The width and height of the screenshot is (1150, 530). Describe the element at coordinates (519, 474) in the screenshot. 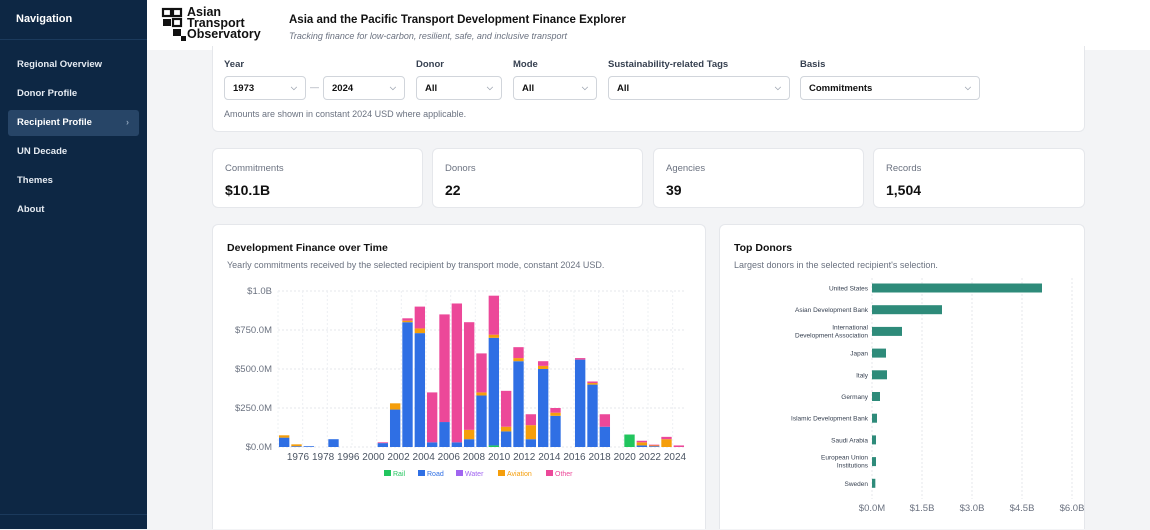

I see `legend-label-aviation: Aviation` at that location.